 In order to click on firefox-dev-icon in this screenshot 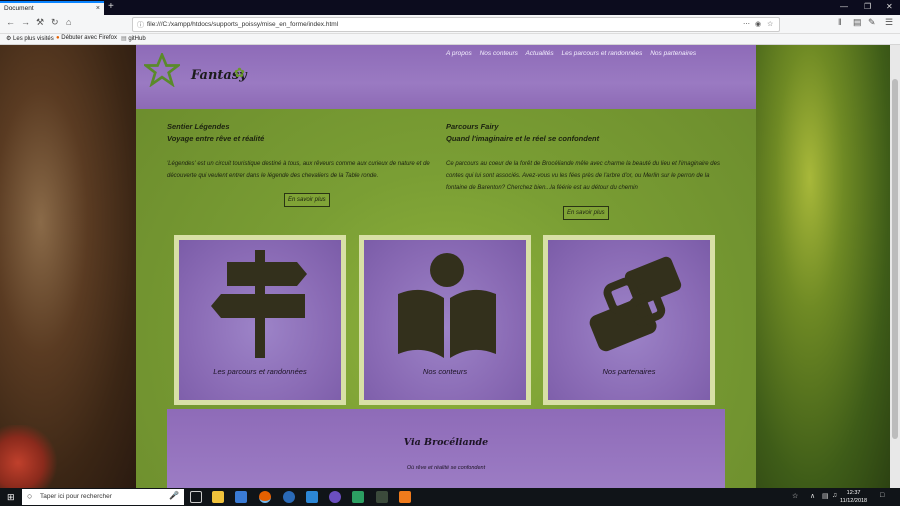, I will do `click(289, 497)`.